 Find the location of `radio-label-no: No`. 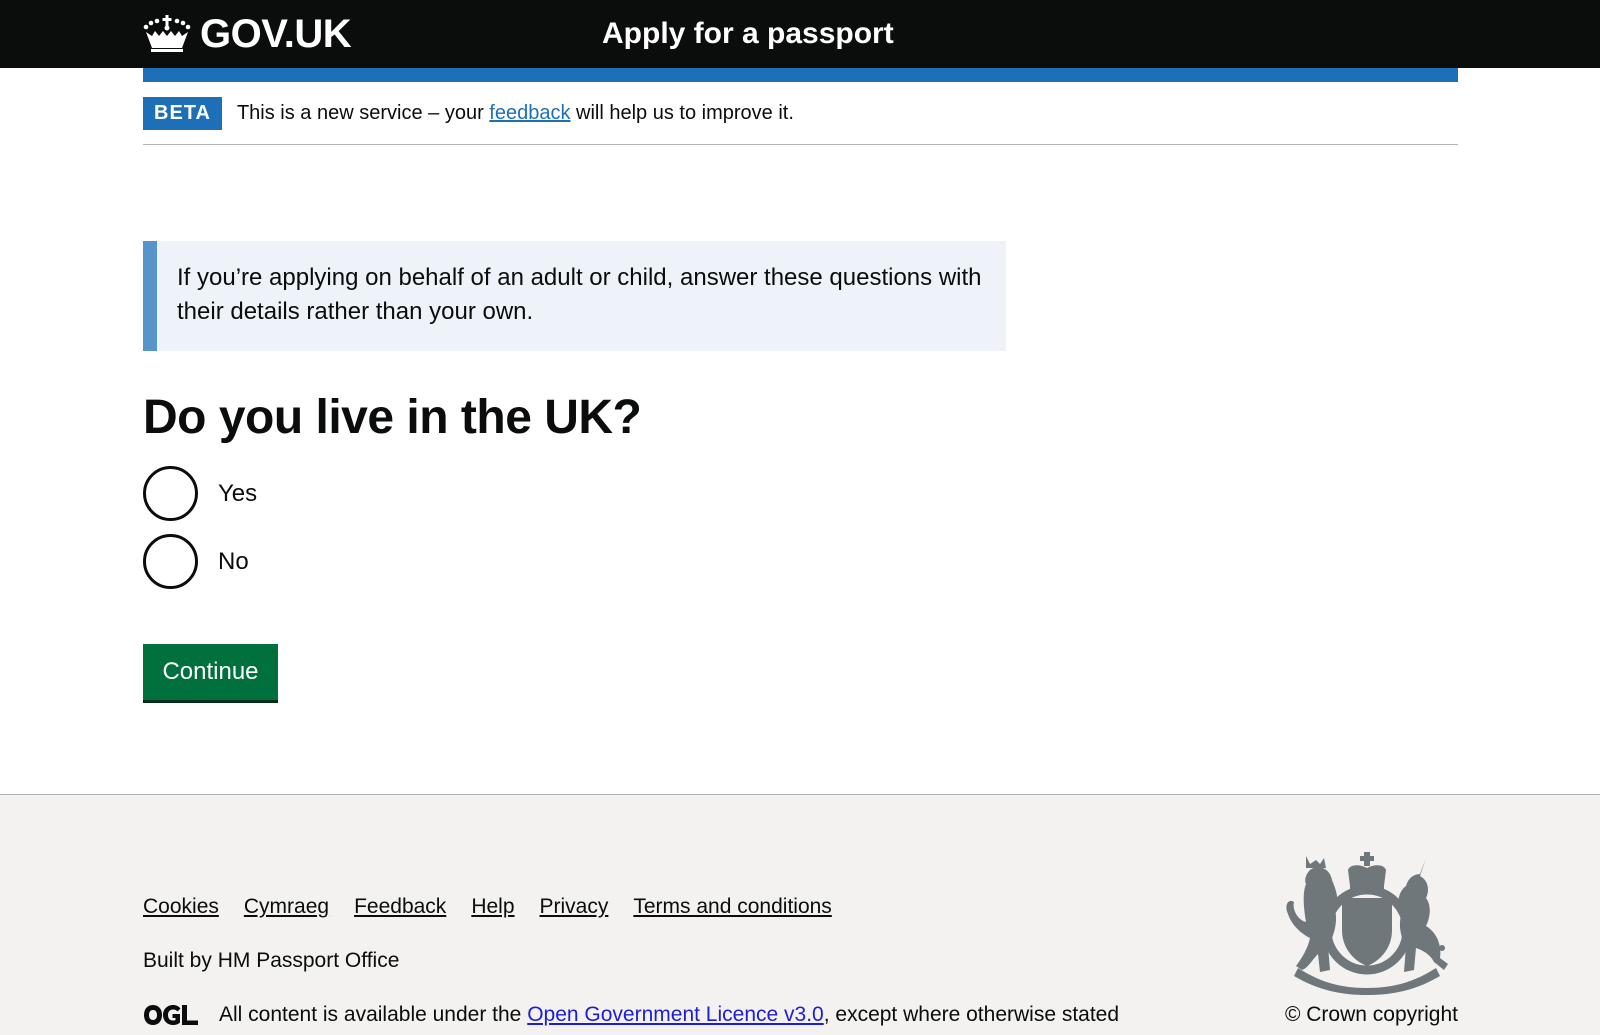

radio-label-no: No is located at coordinates (233, 562).